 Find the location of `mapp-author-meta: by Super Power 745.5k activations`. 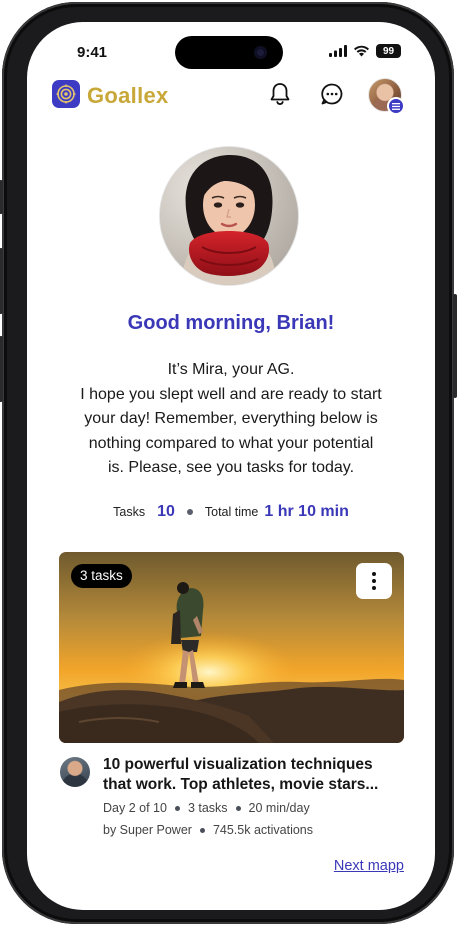

mapp-author-meta: by Super Power 745.5k activations is located at coordinates (208, 830).